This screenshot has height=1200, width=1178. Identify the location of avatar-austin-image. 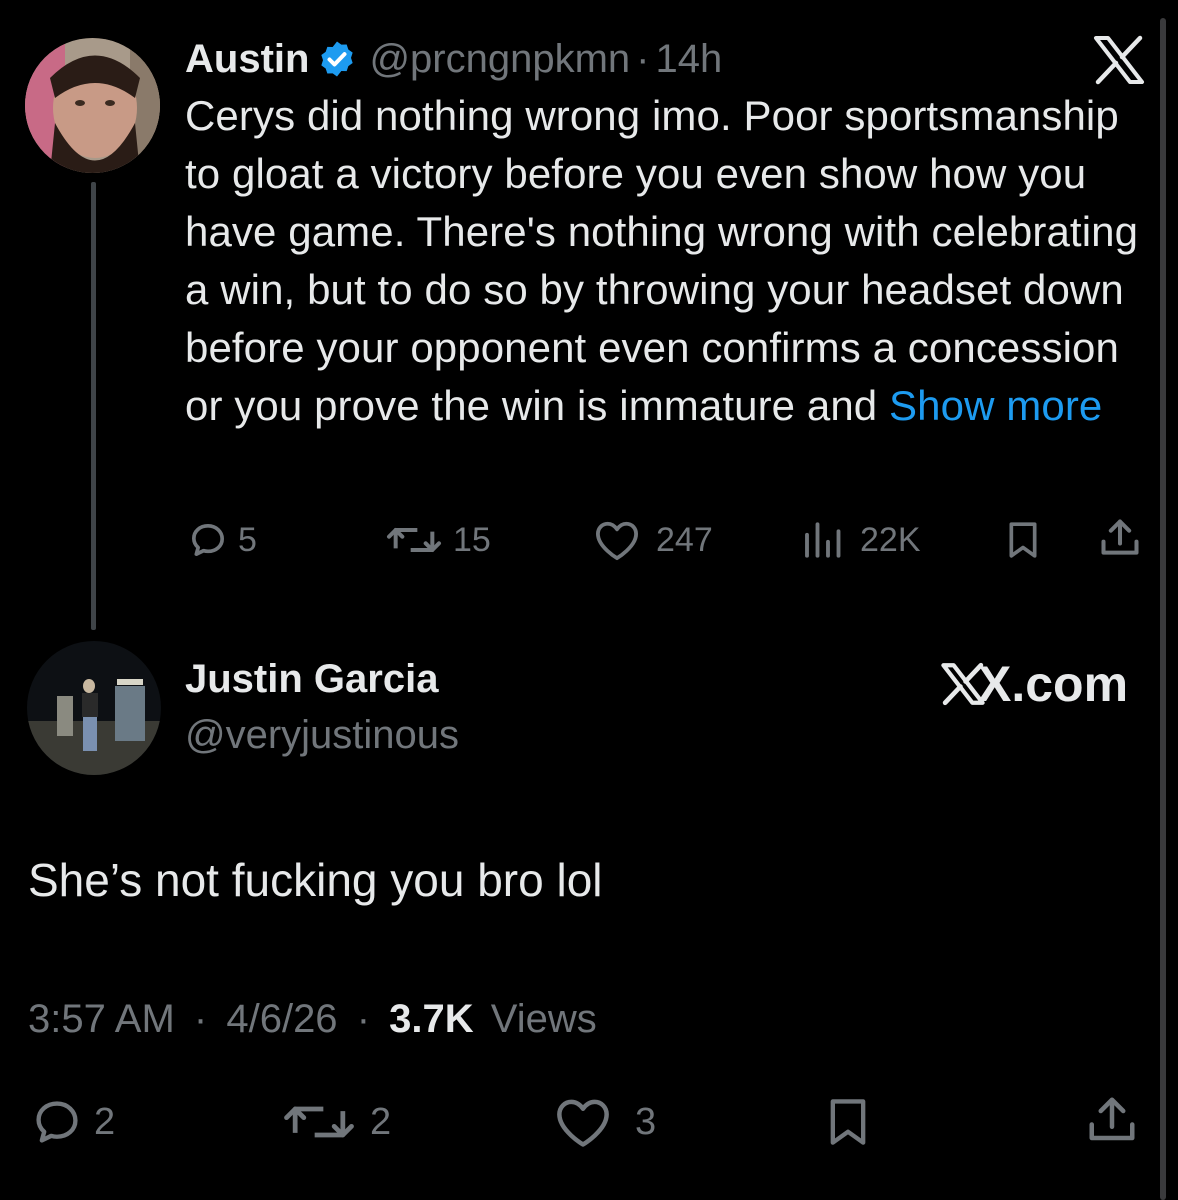
(92, 105).